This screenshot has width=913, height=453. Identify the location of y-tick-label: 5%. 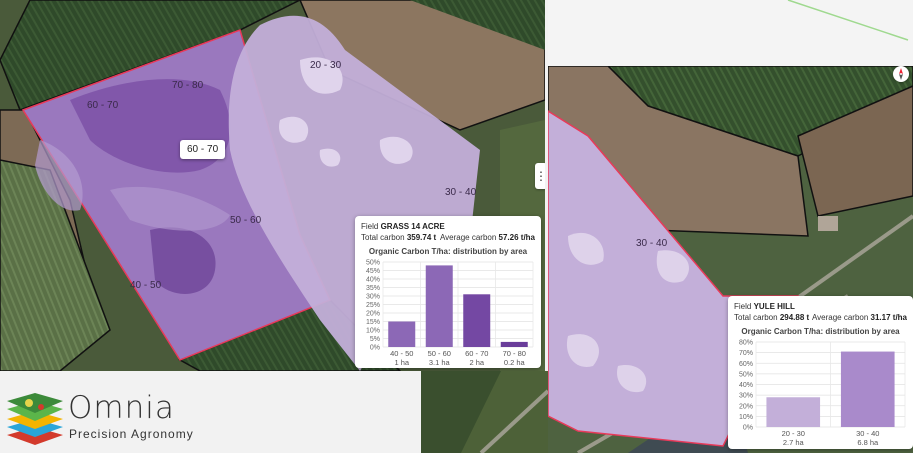
(375, 339).